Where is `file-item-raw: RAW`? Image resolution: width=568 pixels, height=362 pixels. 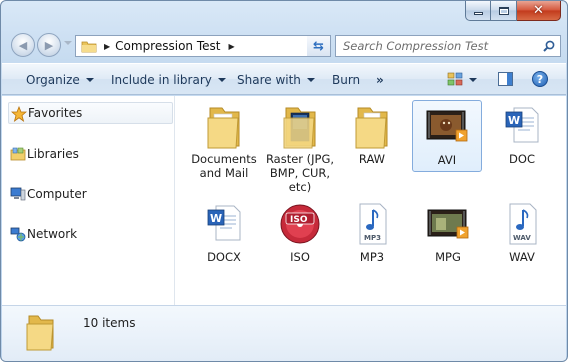
file-item-raw: RAW is located at coordinates (372, 148).